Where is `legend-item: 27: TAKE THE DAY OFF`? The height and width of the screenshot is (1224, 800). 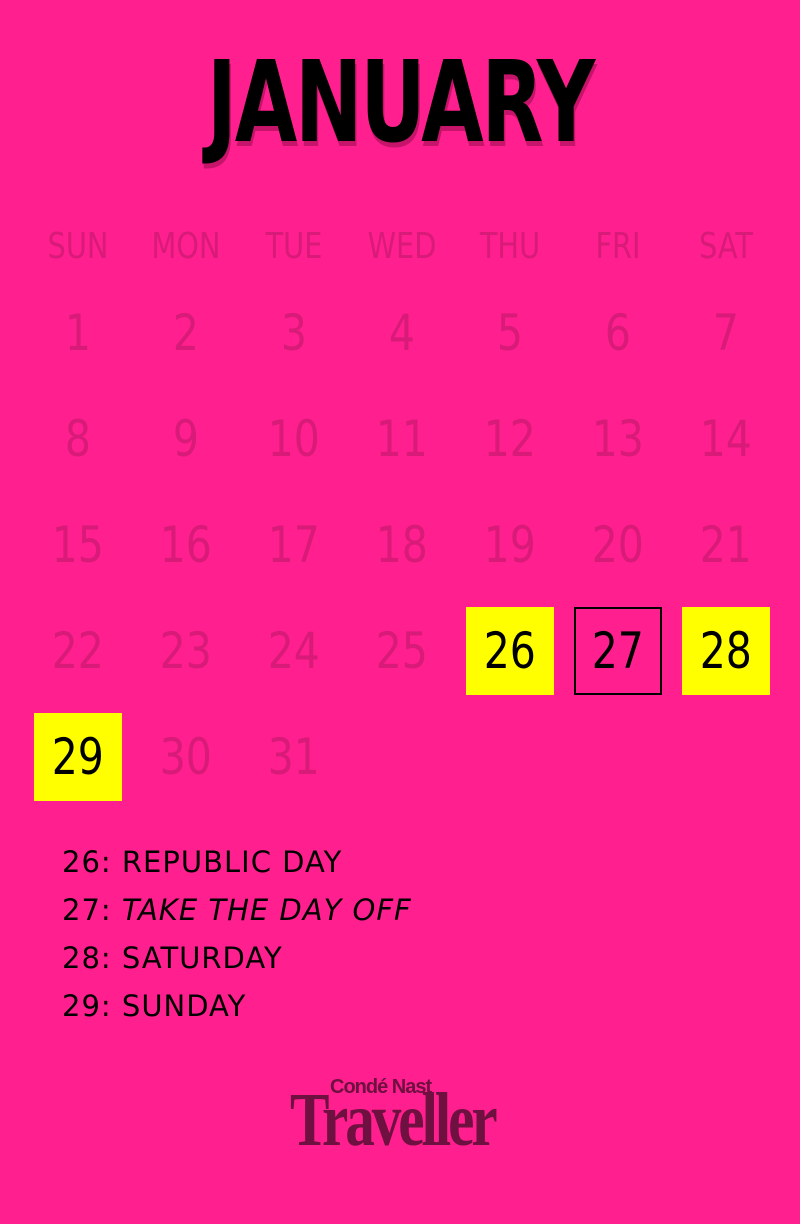 legend-item: 27: TAKE THE DAY OFF is located at coordinates (362, 910).